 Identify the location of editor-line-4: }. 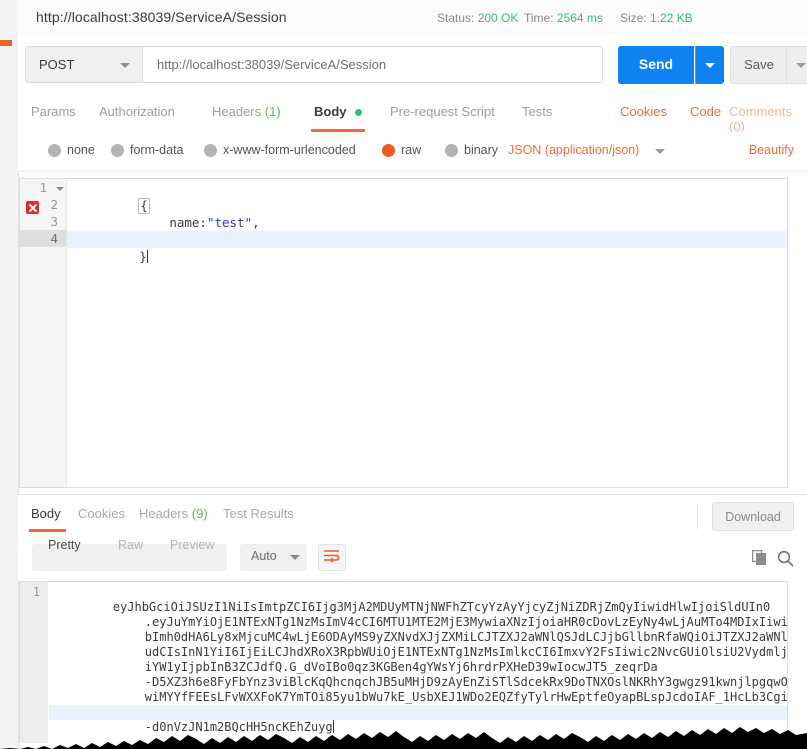
(427, 247).